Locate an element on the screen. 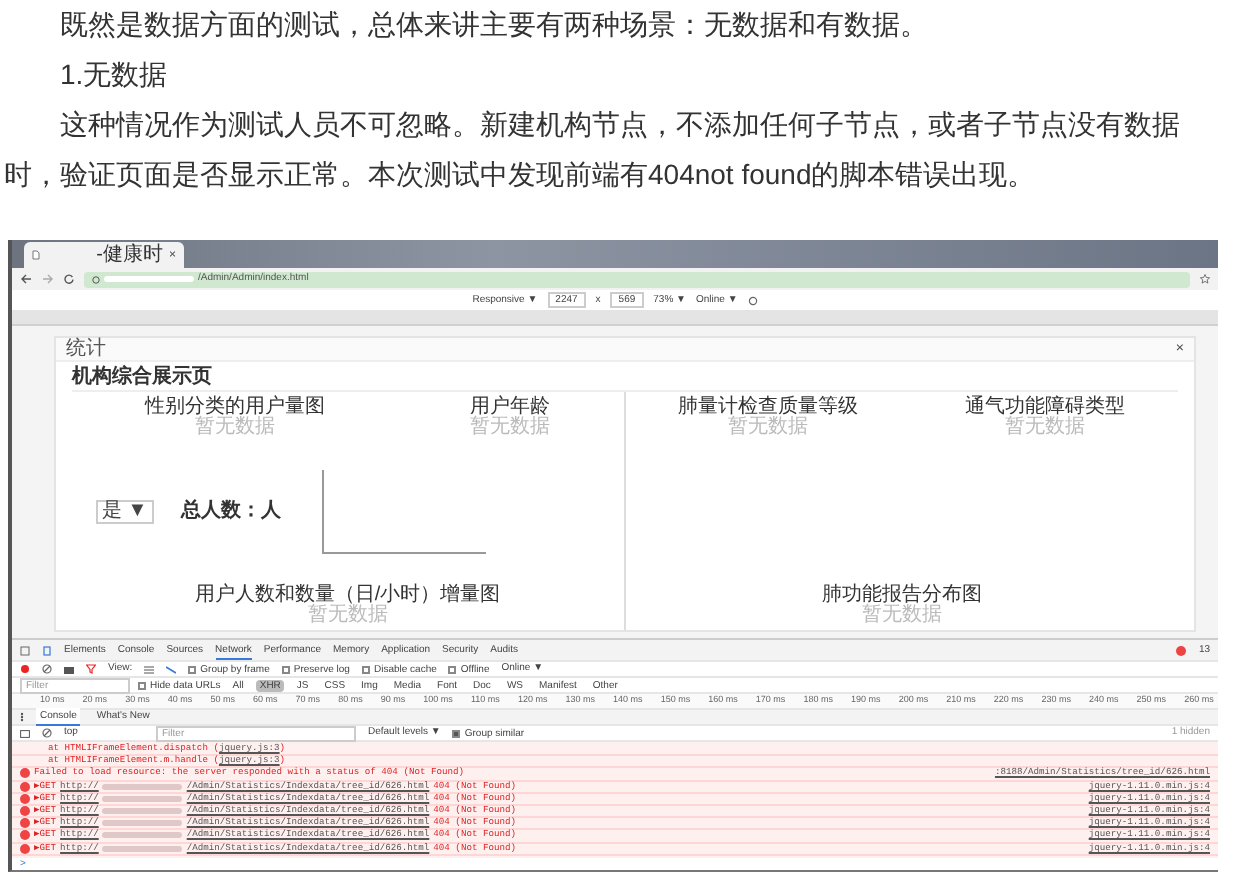 This screenshot has height=888, width=1238. section-heading: 机构综合展示页 is located at coordinates (625, 379).